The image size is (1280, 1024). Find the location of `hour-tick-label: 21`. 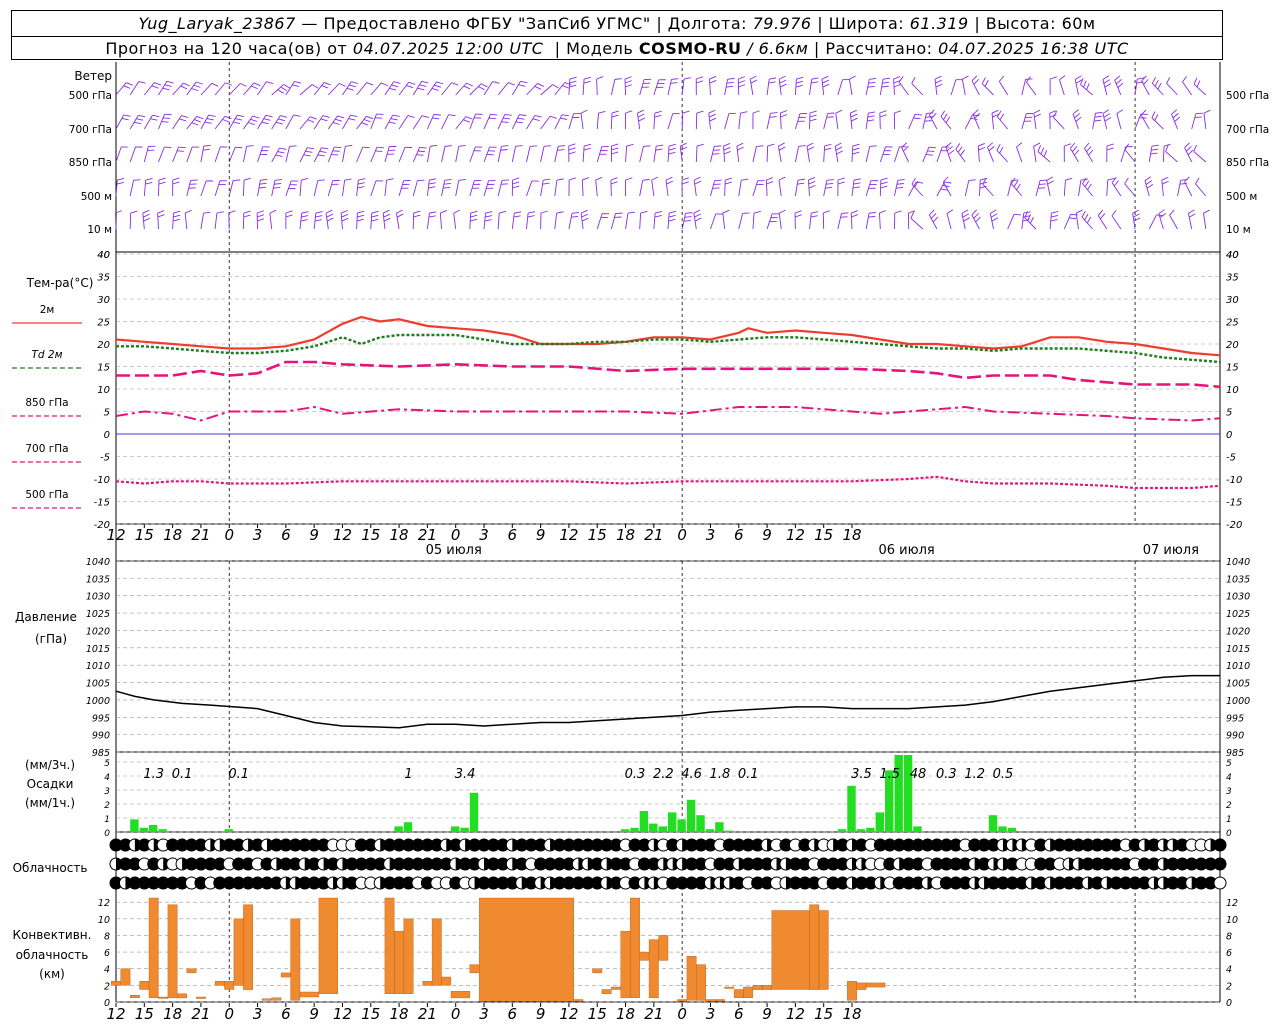

hour-tick-label: 21 is located at coordinates (653, 1014).